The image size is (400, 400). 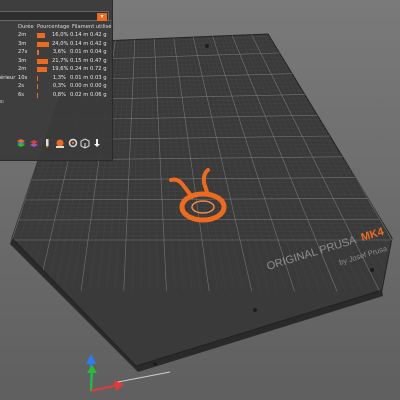 I want to click on header-duration: Durée, so click(x=26, y=27).